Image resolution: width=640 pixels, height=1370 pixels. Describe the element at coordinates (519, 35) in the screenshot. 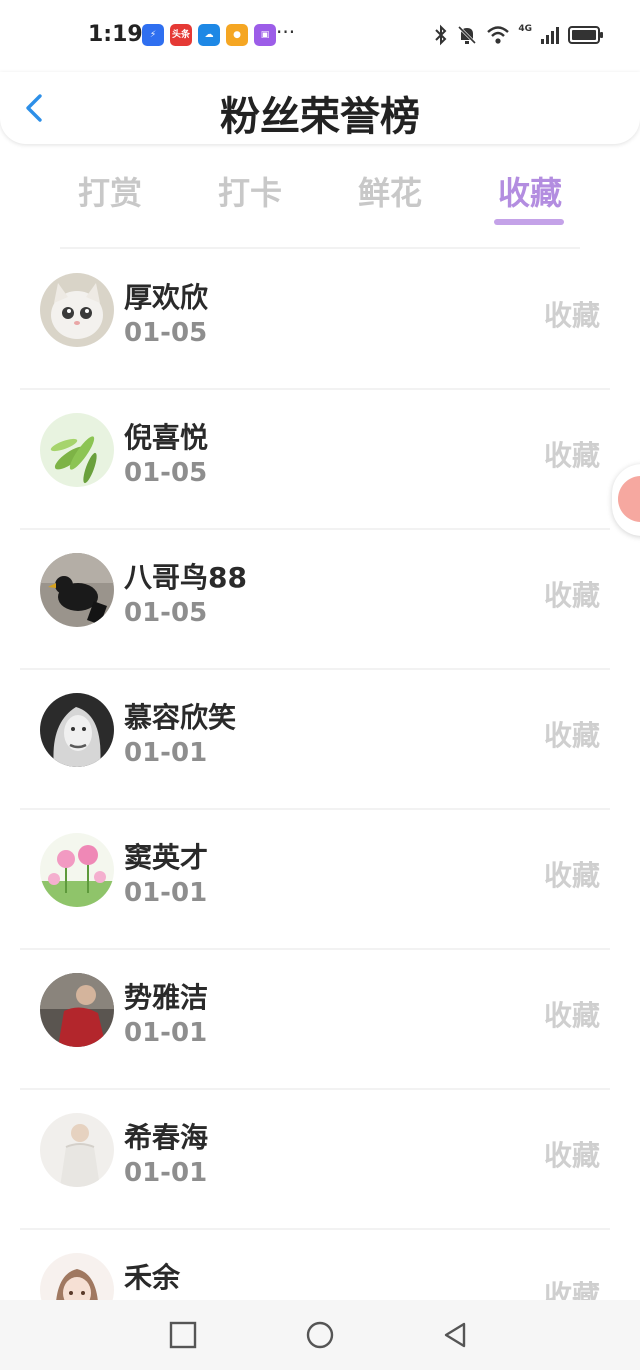

I see `system-status-icons: 4G` at that location.